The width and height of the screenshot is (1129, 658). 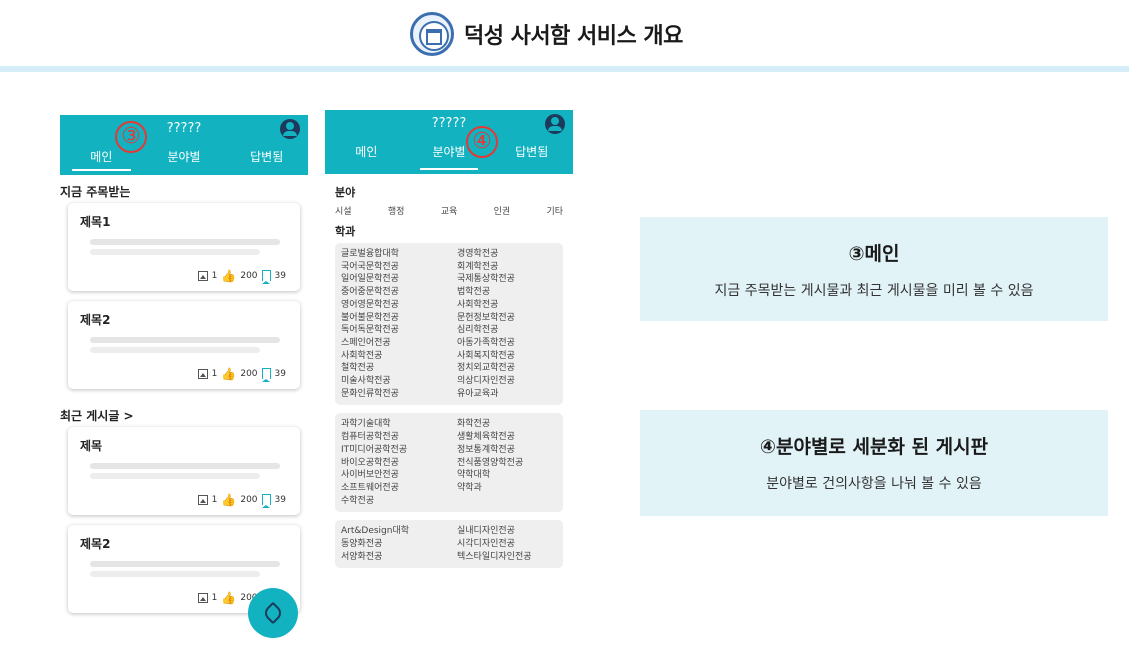 I want to click on tab-main: 메인, so click(x=366, y=157).